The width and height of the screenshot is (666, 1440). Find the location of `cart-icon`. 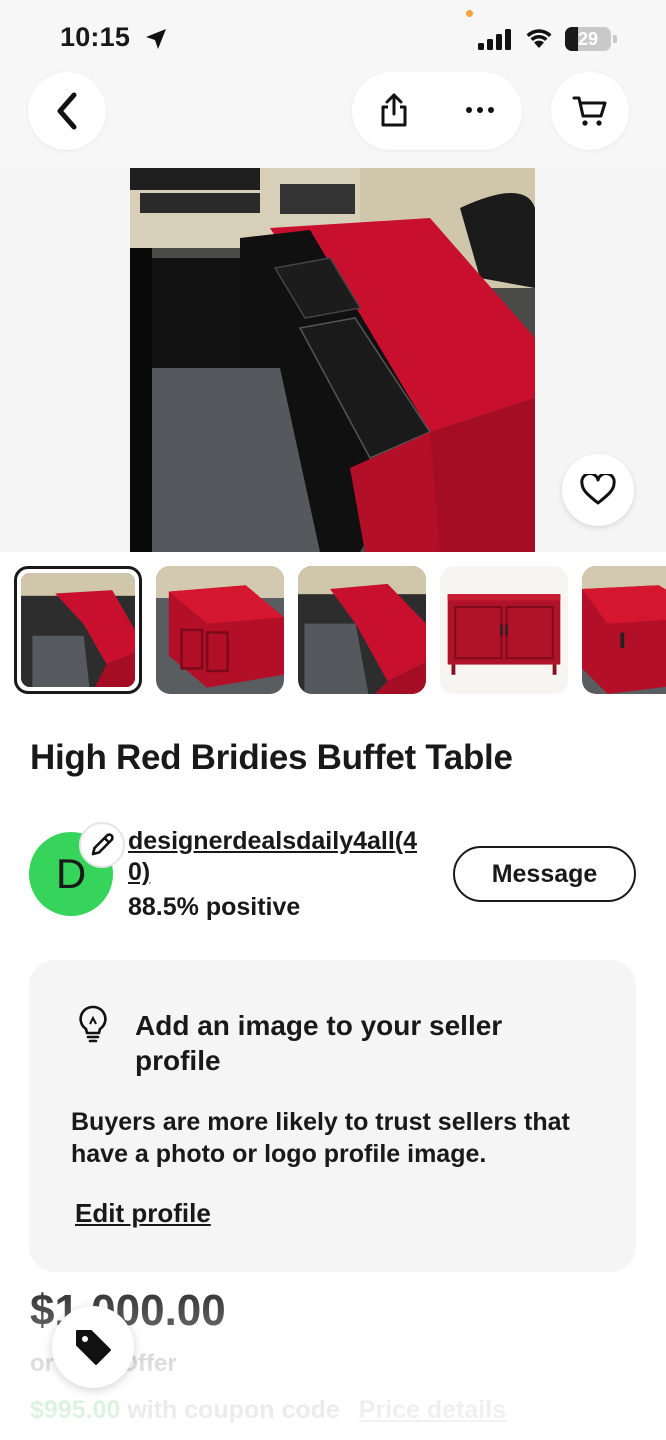

cart-icon is located at coordinates (589, 111).